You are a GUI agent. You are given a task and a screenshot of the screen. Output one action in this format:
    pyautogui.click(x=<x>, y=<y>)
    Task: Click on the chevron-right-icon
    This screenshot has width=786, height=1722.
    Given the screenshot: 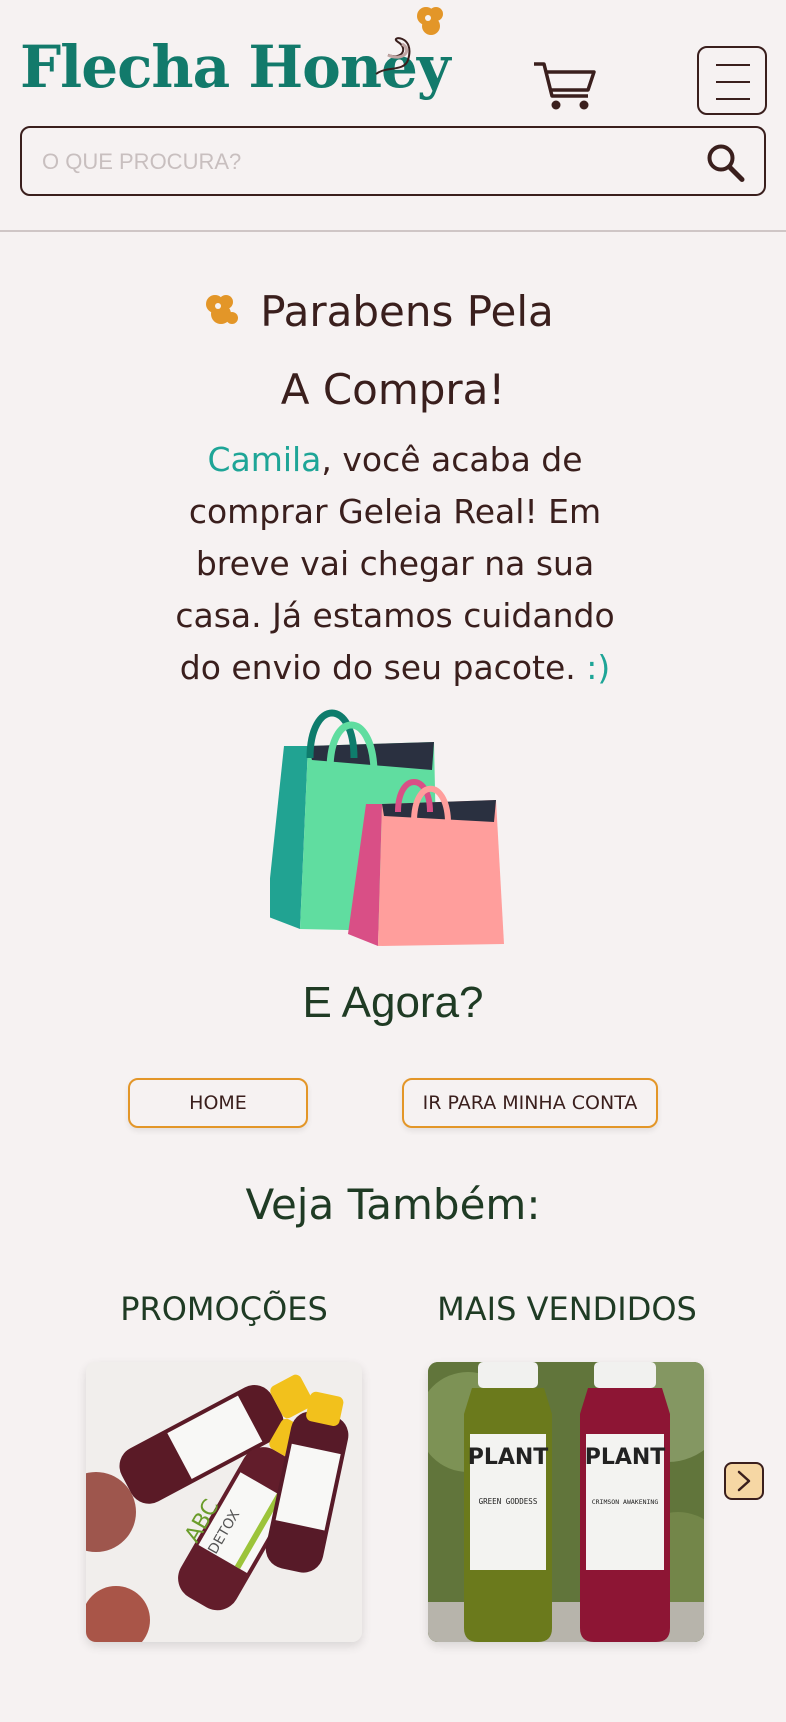 What is the action you would take?
    pyautogui.click(x=744, y=1481)
    